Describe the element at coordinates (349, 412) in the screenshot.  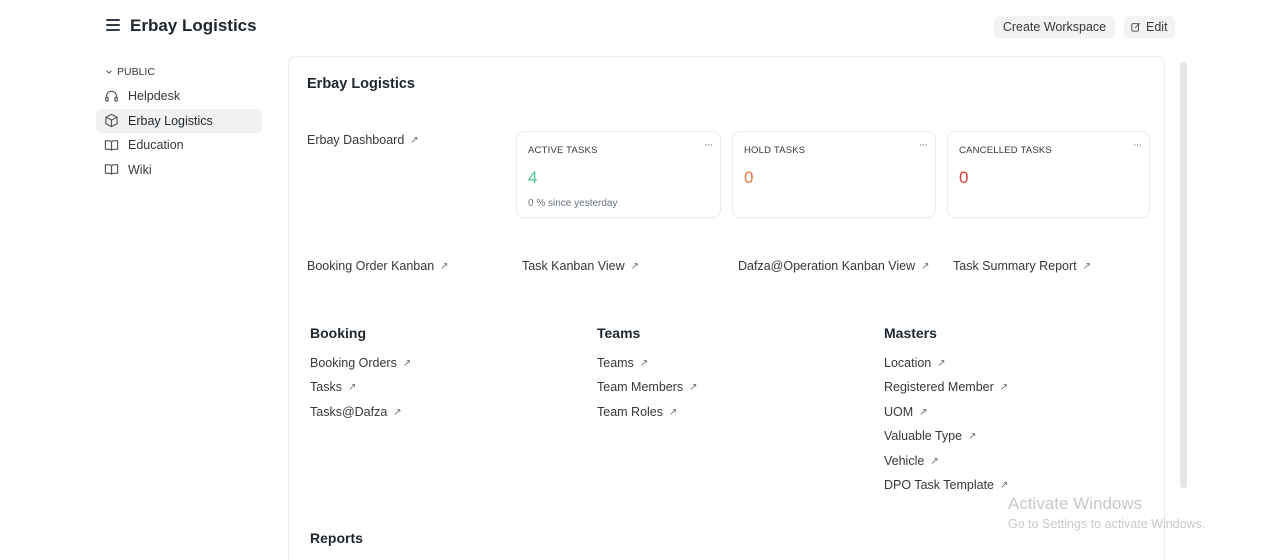
I see `link-label: Tasks@Dafza` at that location.